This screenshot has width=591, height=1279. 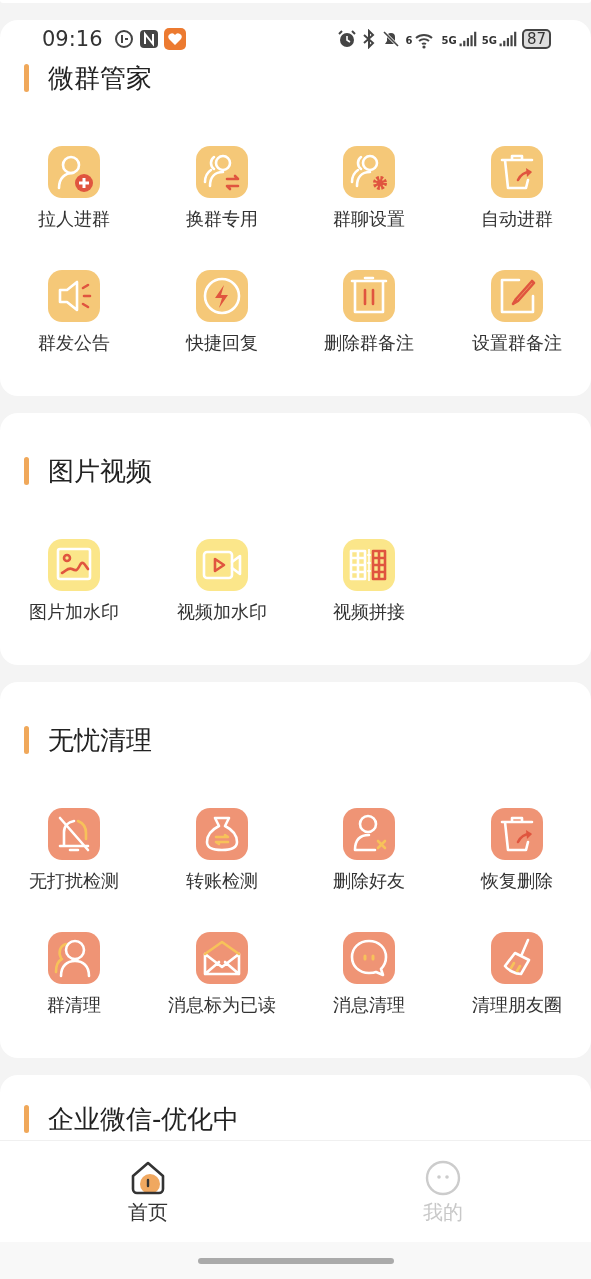 What do you see at coordinates (517, 850) in the screenshot?
I see `tool-item: 恢复删除` at bounding box center [517, 850].